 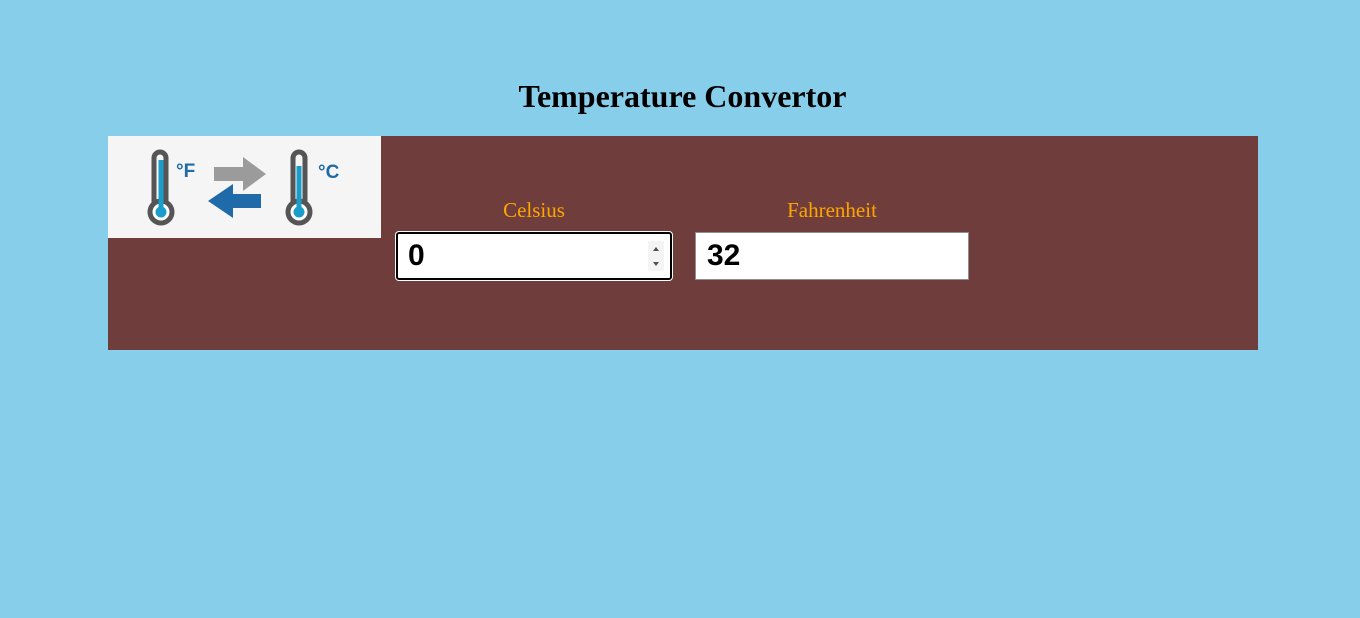 I want to click on celsius-unit-label: °C, so click(x=329, y=172).